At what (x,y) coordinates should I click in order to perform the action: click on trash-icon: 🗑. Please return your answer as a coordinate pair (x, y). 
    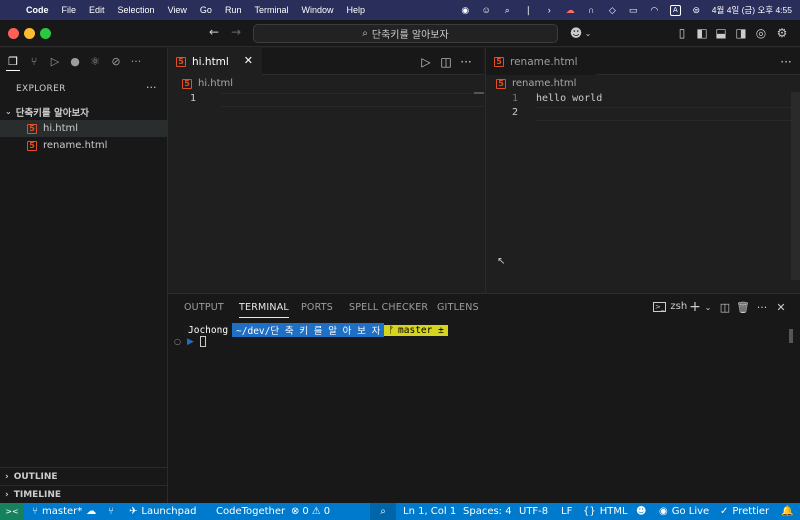
    Looking at the image, I should click on (743, 307).